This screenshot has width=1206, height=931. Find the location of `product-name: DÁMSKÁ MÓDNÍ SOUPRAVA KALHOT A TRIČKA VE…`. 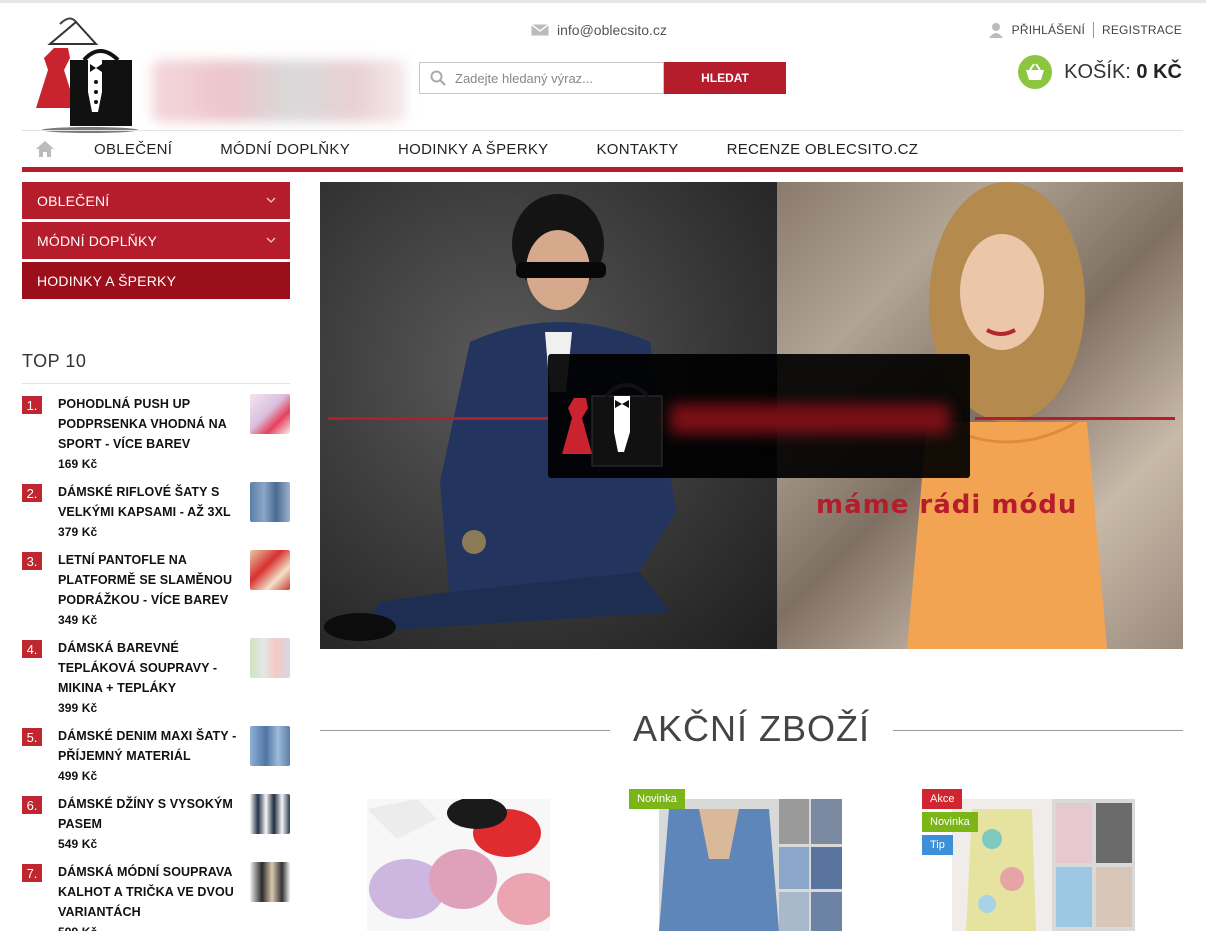

product-name: DÁMSKÁ MÓDNÍ SOUPRAVA KALHOT A TRIČKA VE… is located at coordinates (146, 892).